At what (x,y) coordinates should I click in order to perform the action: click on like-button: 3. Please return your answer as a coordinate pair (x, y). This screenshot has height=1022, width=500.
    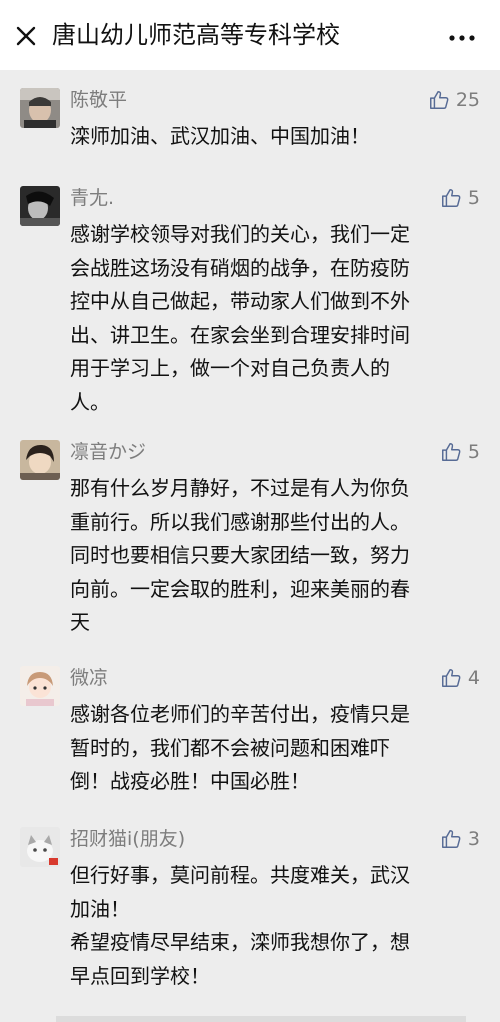
    Looking at the image, I should click on (460, 839).